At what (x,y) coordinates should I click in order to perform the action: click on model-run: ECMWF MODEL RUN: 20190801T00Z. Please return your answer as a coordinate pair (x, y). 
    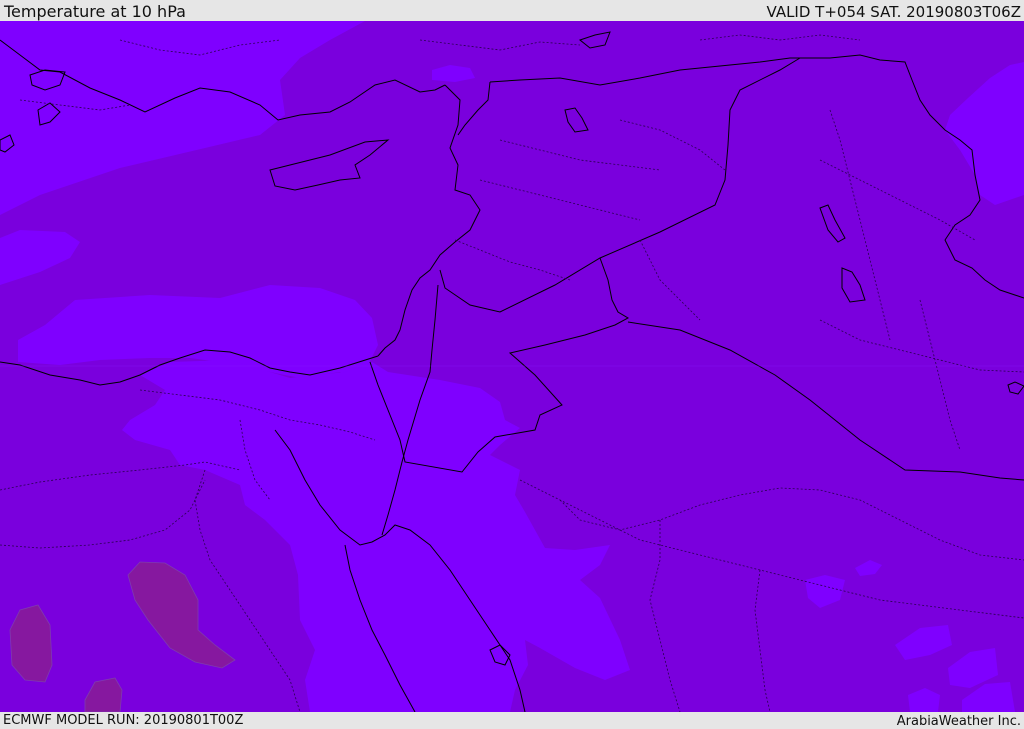
    Looking at the image, I should click on (123, 720).